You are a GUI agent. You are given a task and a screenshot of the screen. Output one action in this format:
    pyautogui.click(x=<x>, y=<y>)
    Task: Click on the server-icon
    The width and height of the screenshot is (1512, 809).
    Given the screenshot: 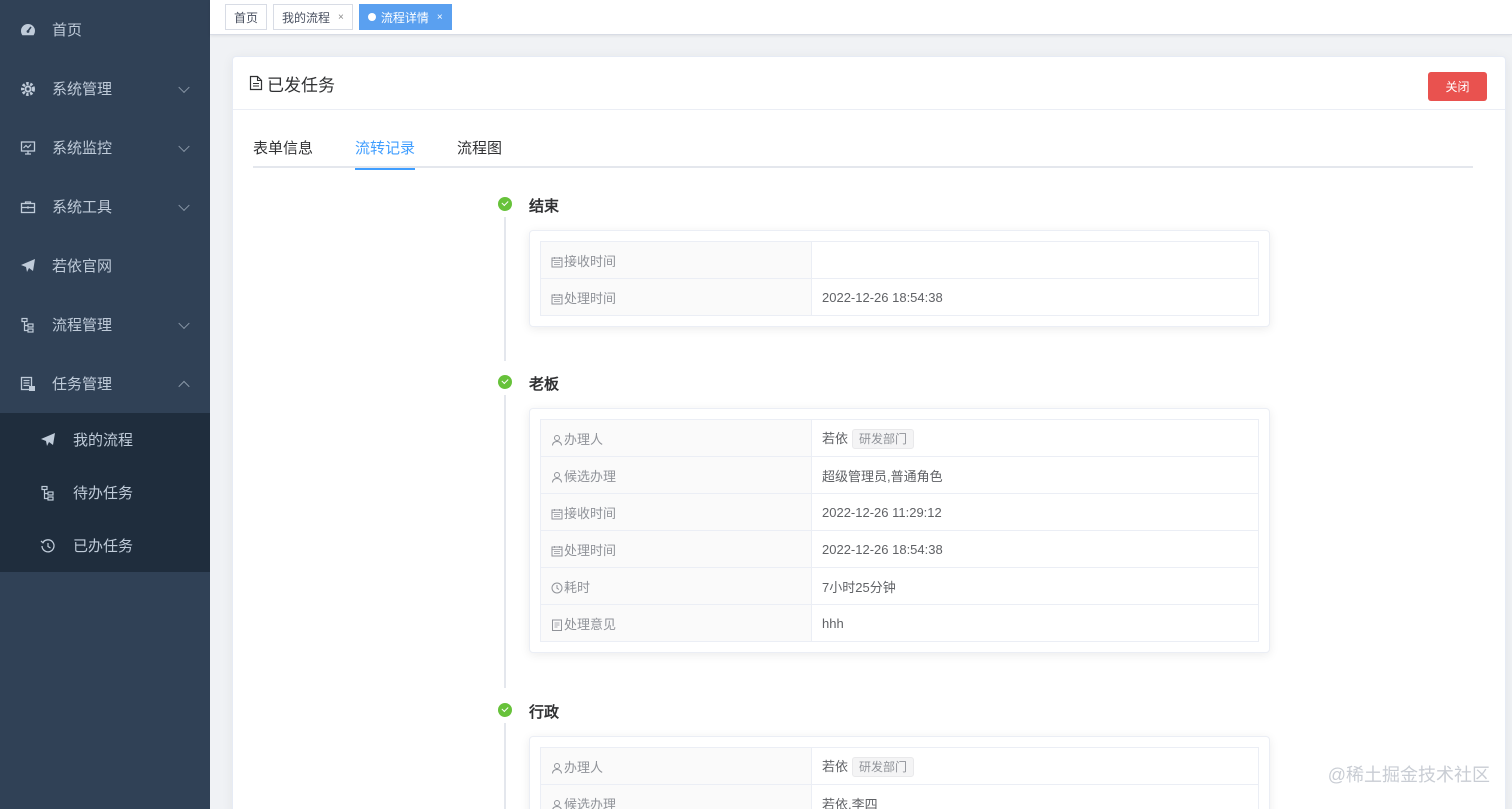 What is the action you would take?
    pyautogui.click(x=28, y=384)
    